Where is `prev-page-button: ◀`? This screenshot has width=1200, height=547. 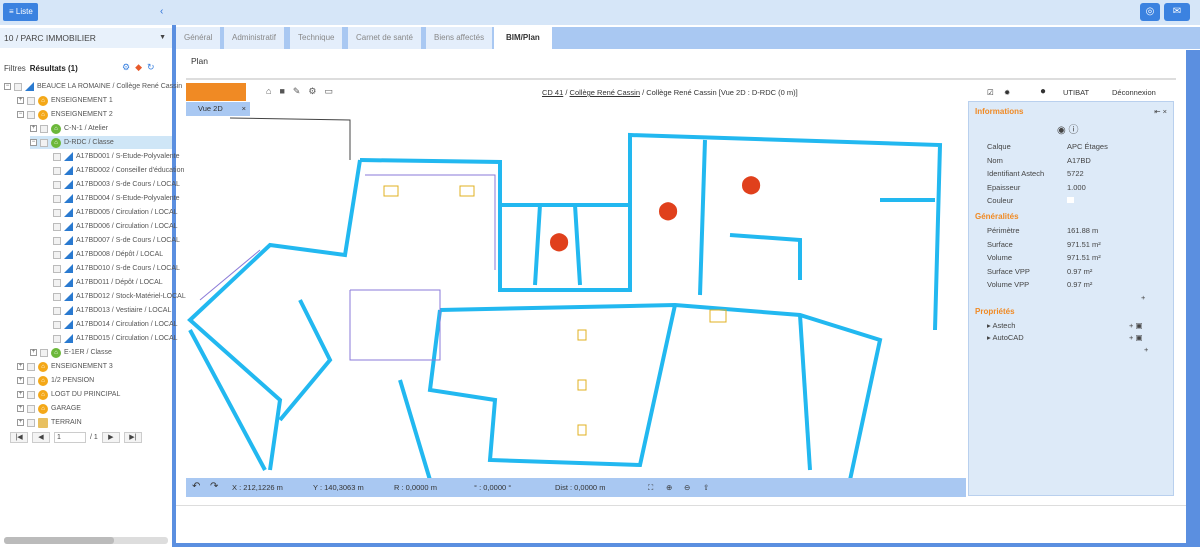
prev-page-button: ◀ is located at coordinates (41, 437).